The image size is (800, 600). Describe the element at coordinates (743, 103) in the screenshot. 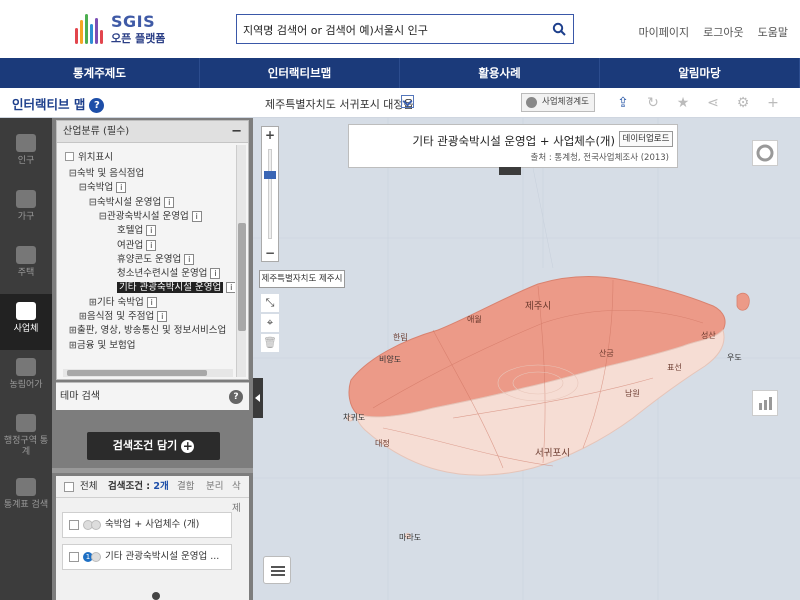

I see `gear-icon: ⚙` at that location.